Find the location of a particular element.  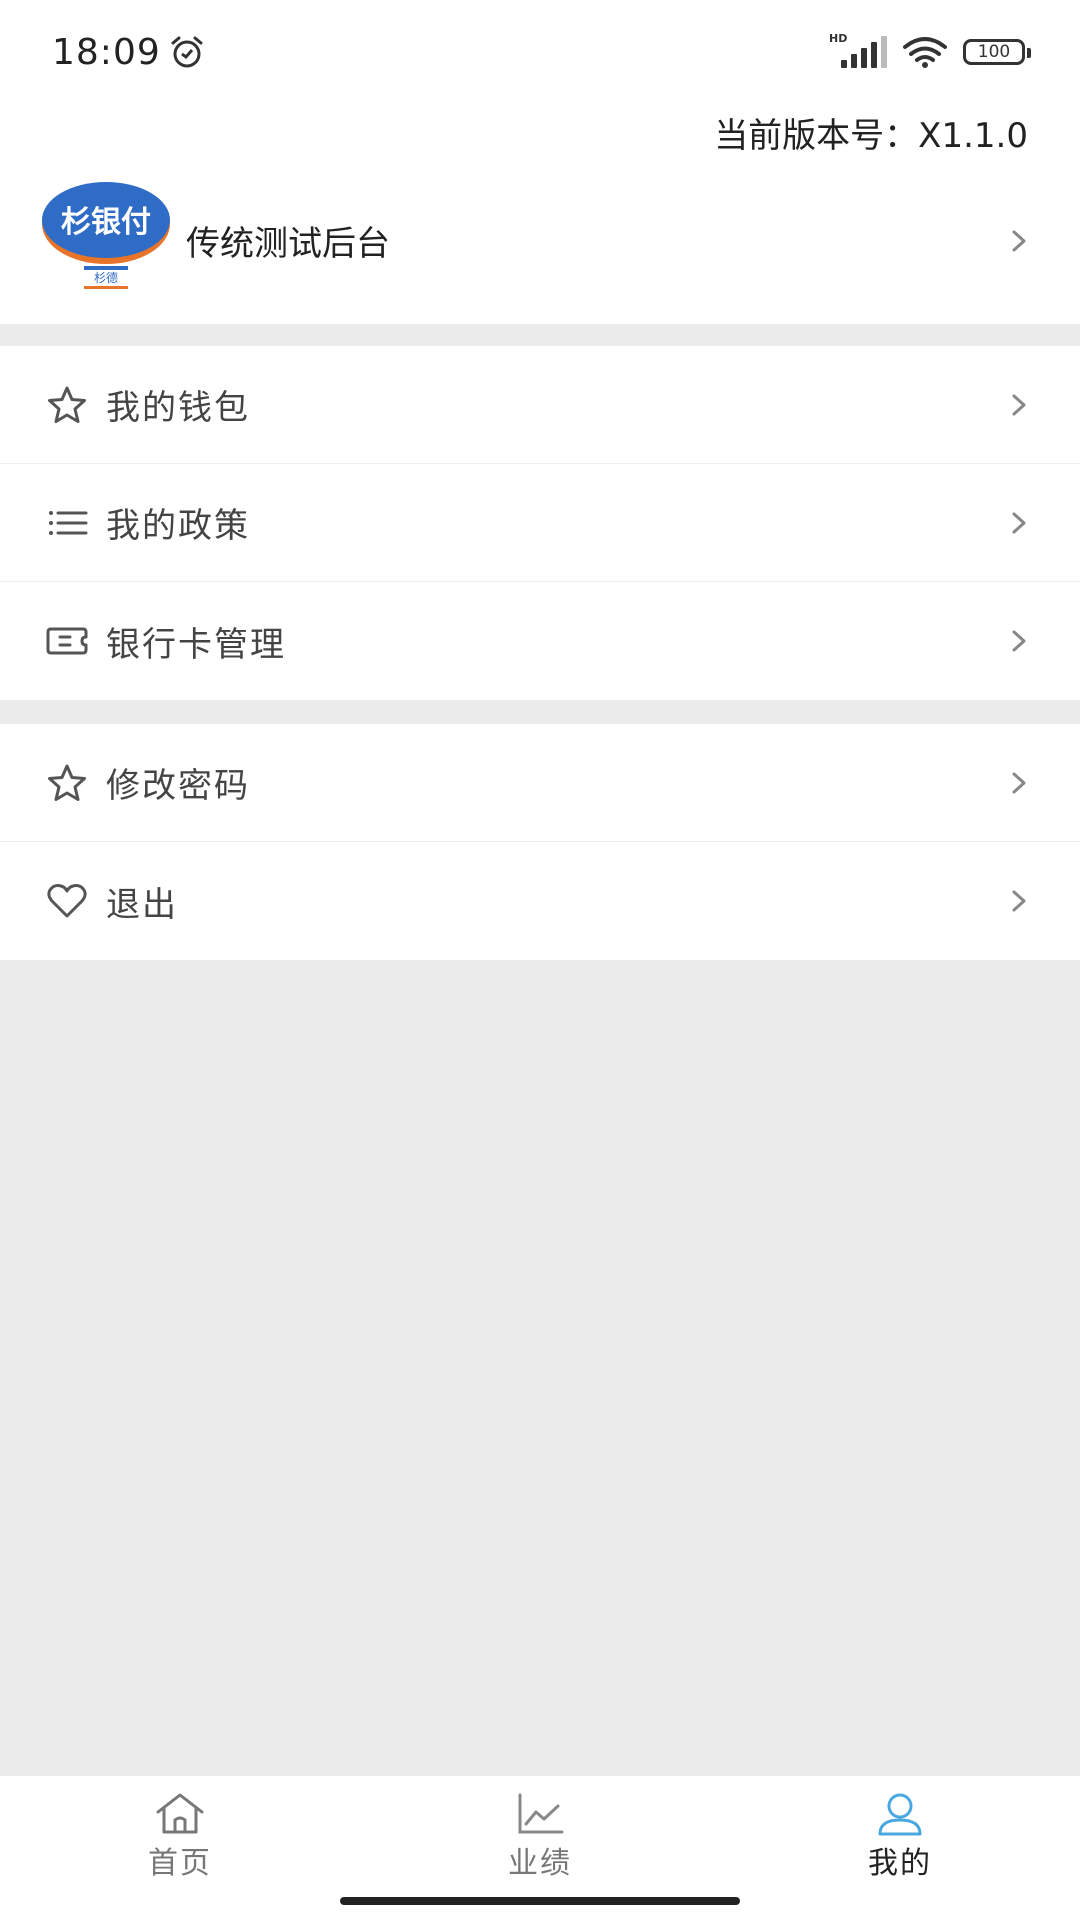

status-right: HD 100 is located at coordinates (930, 50).